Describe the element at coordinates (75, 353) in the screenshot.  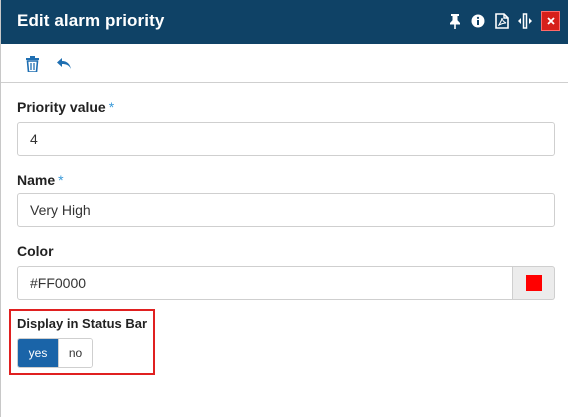
I see `toggle-no-option: no` at that location.